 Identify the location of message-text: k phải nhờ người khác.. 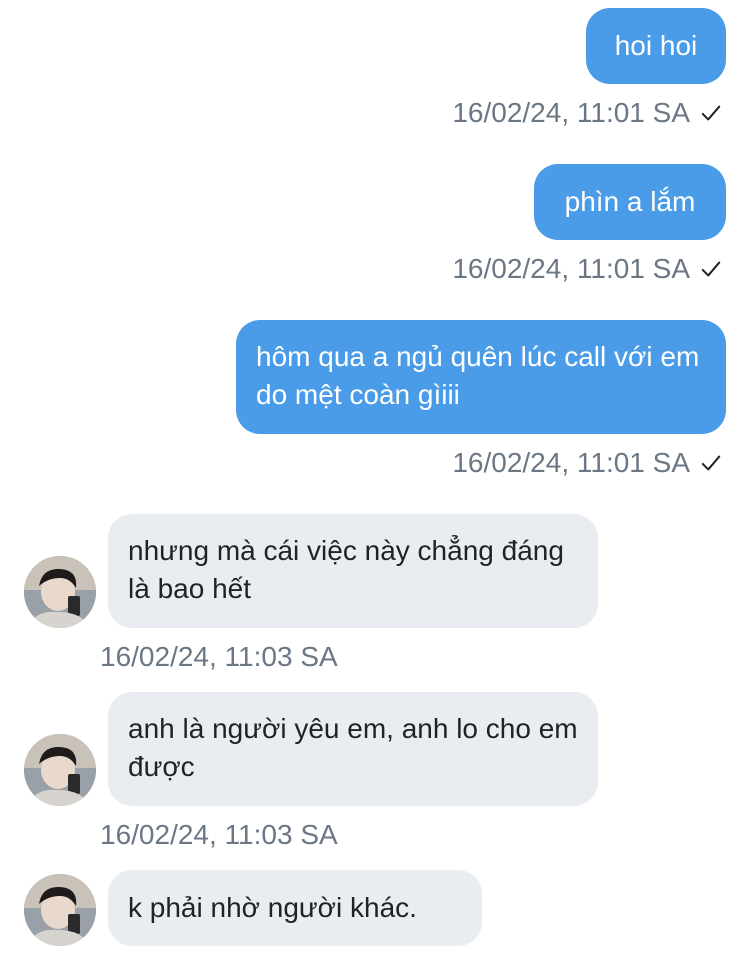
(272, 907).